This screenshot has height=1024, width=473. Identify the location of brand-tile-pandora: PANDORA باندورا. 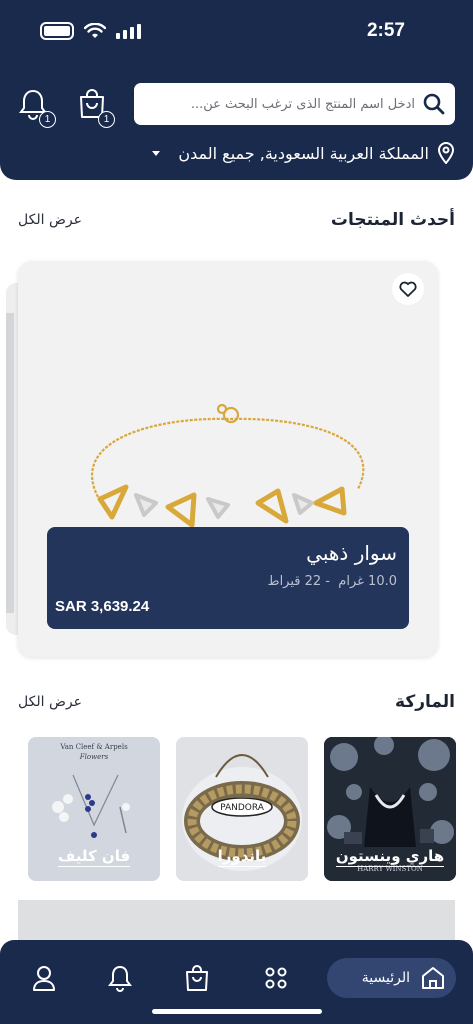
(242, 809).